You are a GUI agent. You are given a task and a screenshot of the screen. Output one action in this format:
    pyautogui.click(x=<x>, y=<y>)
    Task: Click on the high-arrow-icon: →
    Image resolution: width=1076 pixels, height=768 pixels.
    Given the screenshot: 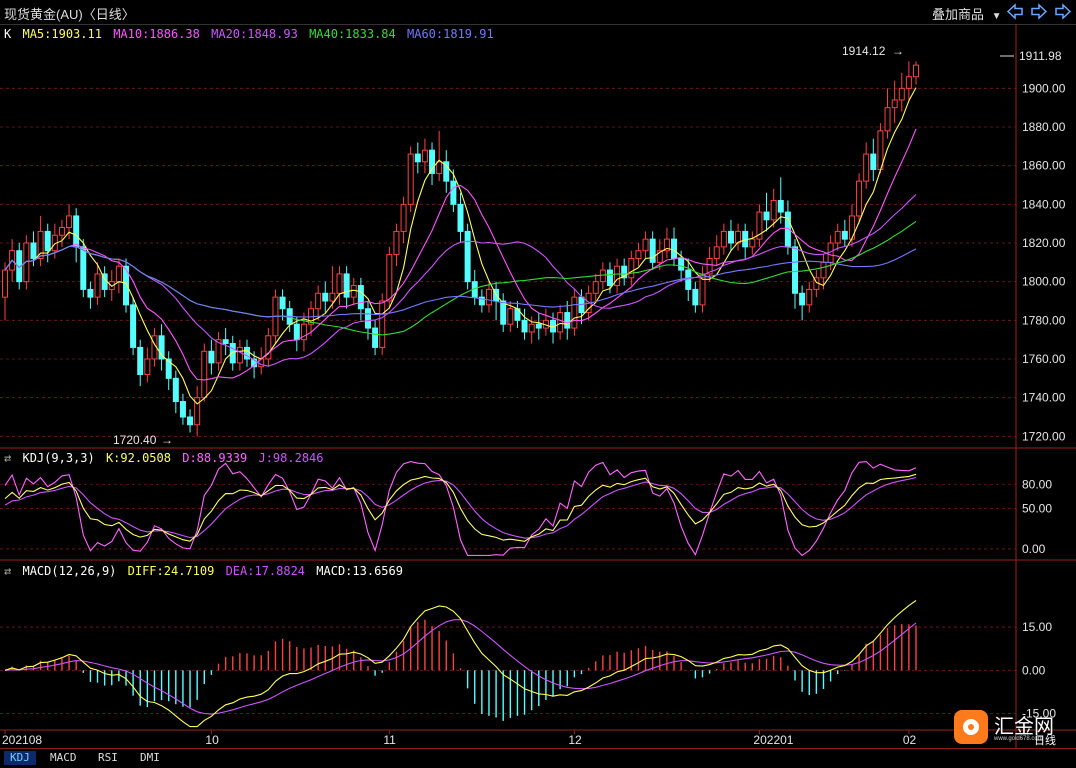 What is the action you would take?
    pyautogui.click(x=898, y=51)
    